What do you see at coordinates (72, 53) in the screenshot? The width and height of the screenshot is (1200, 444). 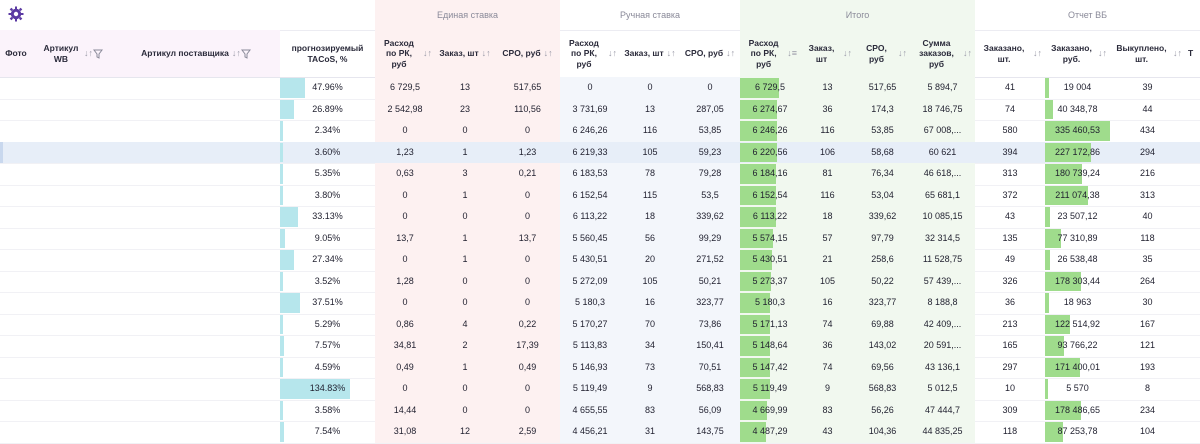 I see `col-article-wb: Артикул WB ↓↑` at bounding box center [72, 53].